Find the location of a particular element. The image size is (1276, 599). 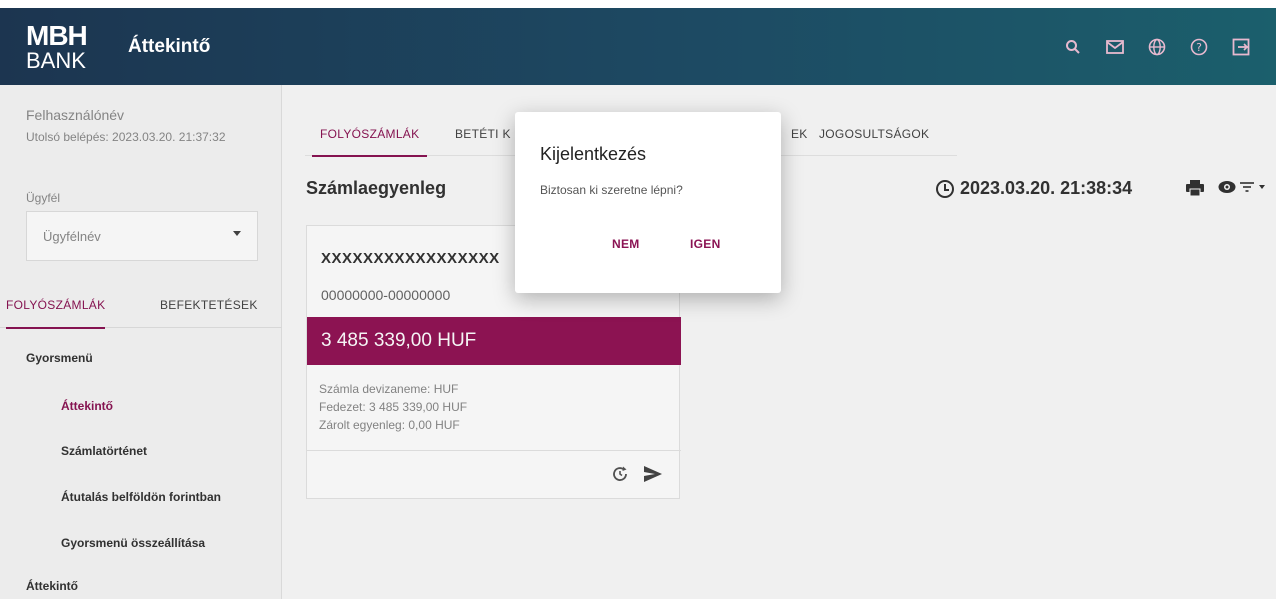

logo-top: MBH is located at coordinates (57, 35).